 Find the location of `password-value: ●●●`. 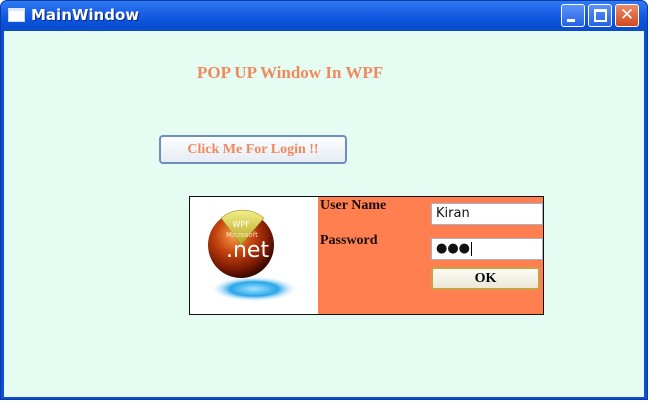

password-value: ●●● is located at coordinates (453, 248).